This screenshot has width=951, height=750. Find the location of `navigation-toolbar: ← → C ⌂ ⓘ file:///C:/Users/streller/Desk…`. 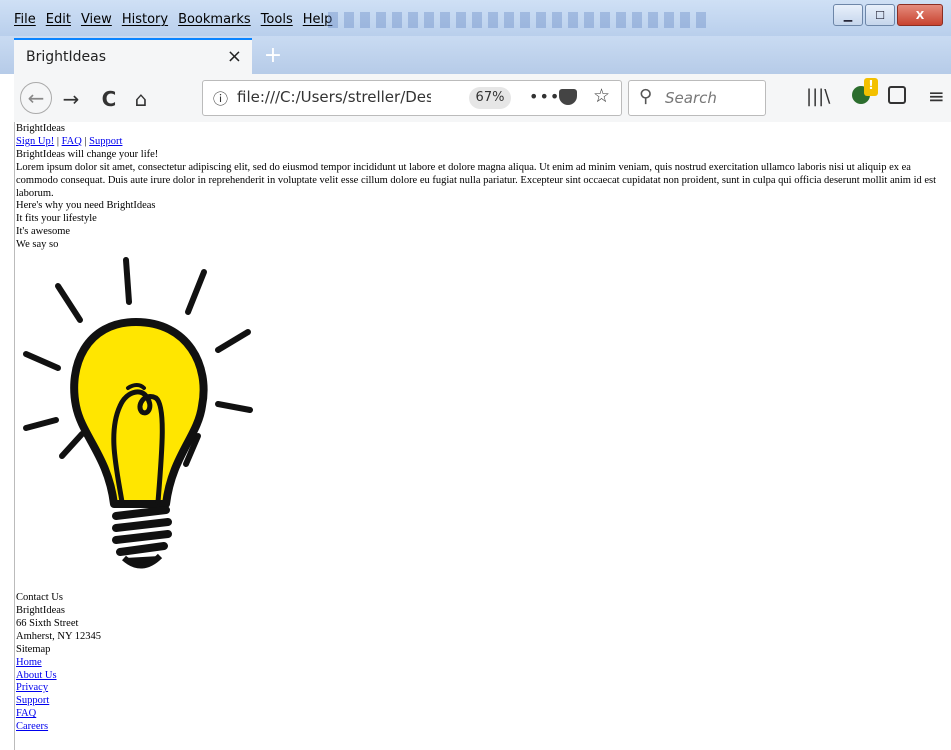

navigation-toolbar: ← → C ⌂ ⓘ file:///C:/Users/streller/Desk… is located at coordinates (482, 98).